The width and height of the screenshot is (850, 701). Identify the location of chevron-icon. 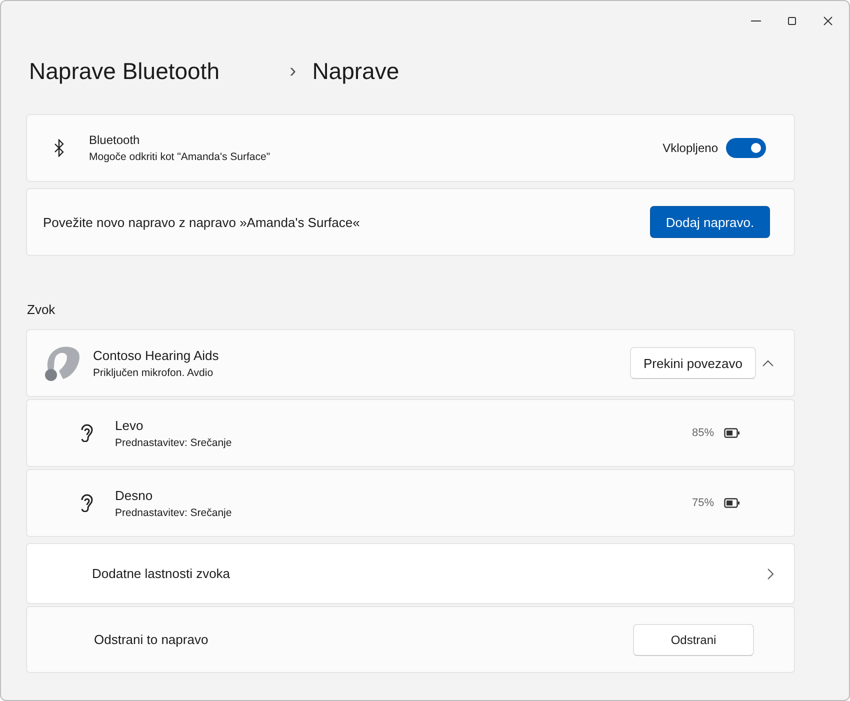
(768, 363).